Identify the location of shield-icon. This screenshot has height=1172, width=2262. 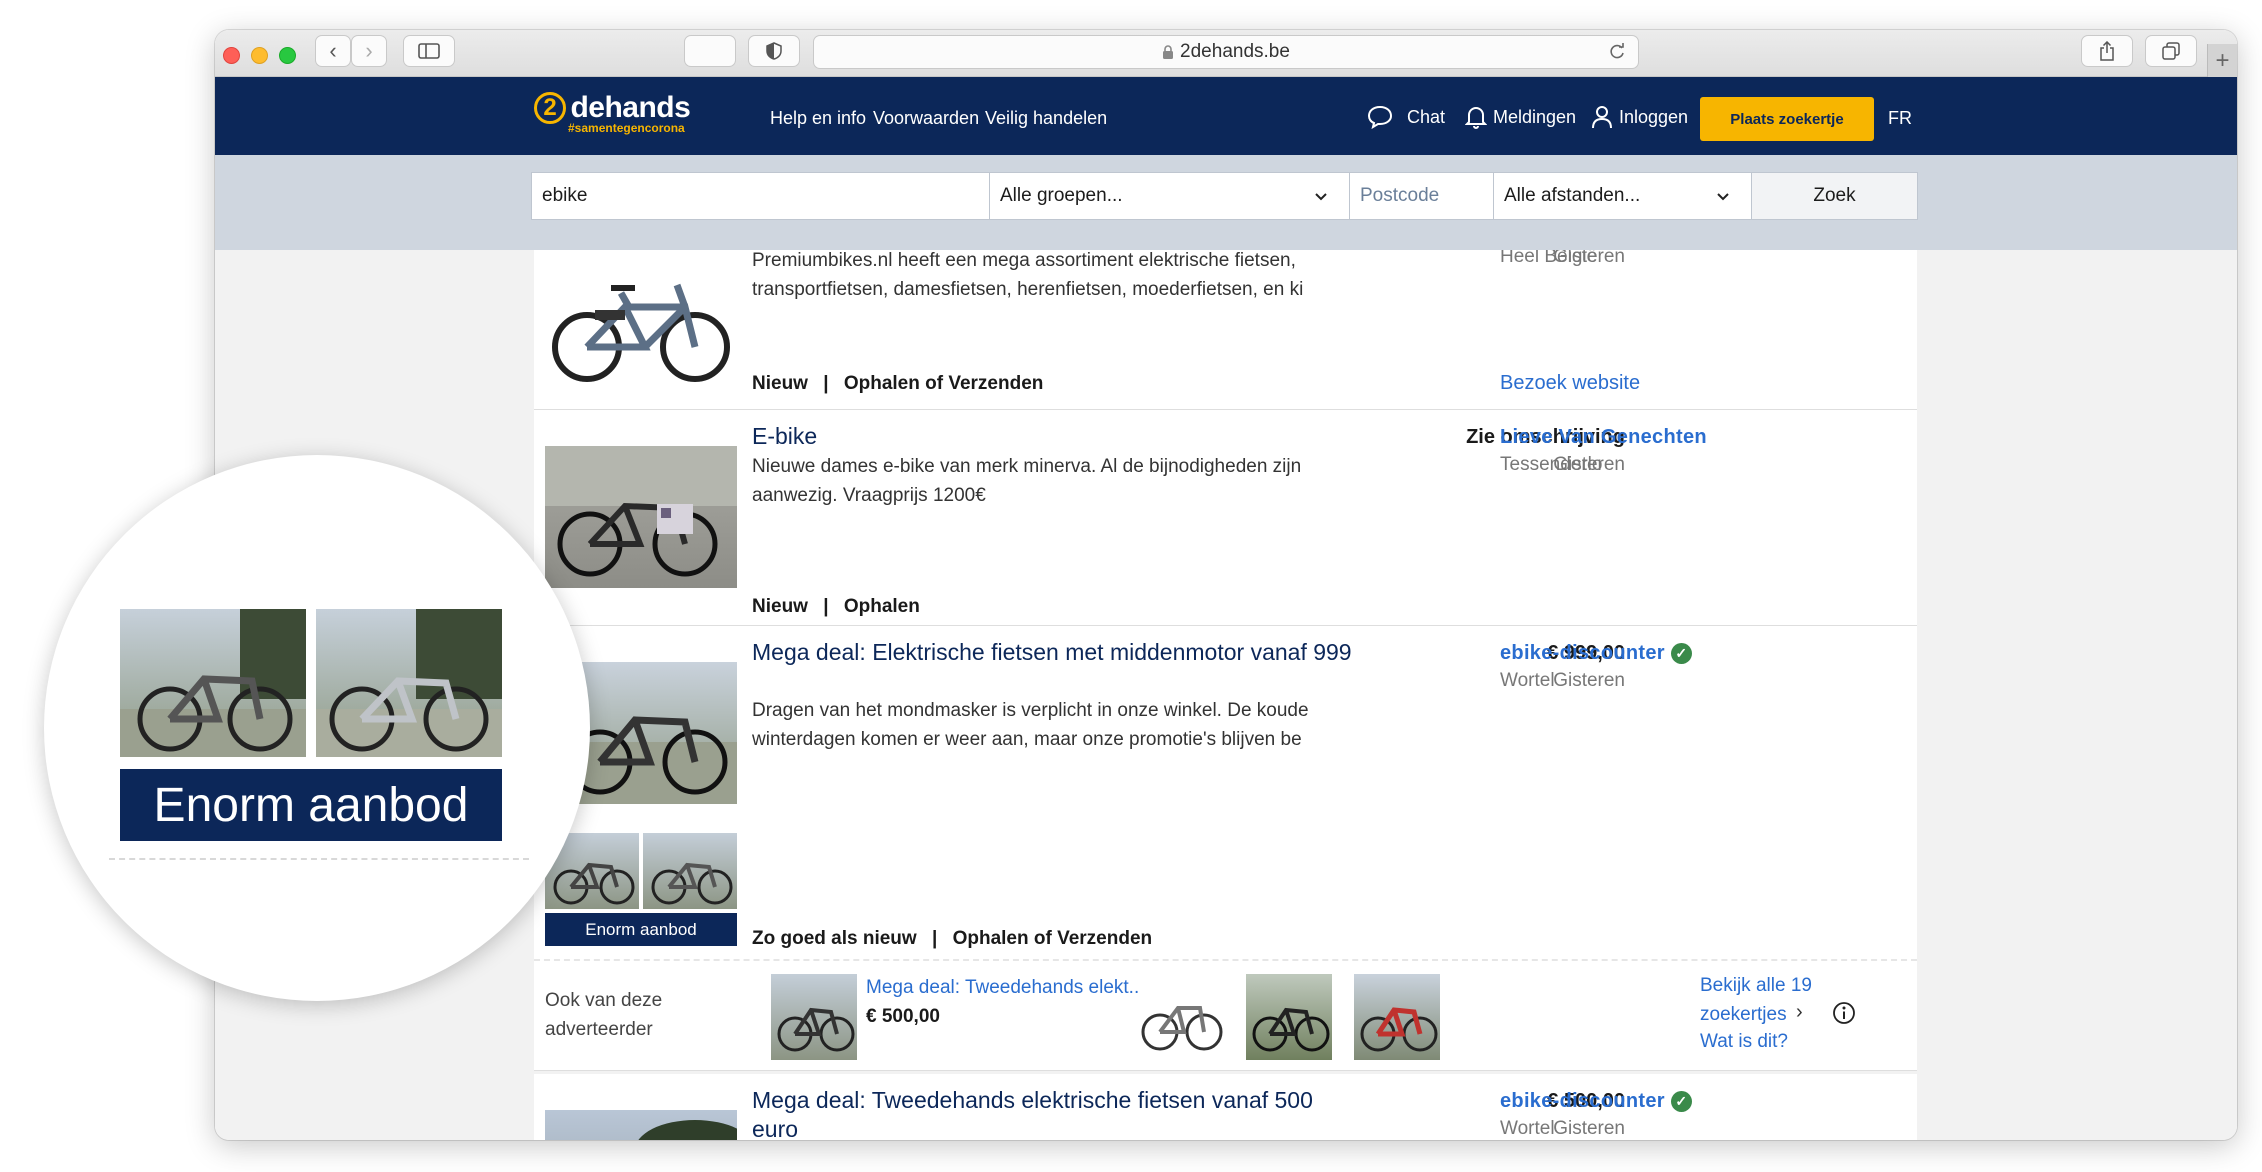
(774, 51).